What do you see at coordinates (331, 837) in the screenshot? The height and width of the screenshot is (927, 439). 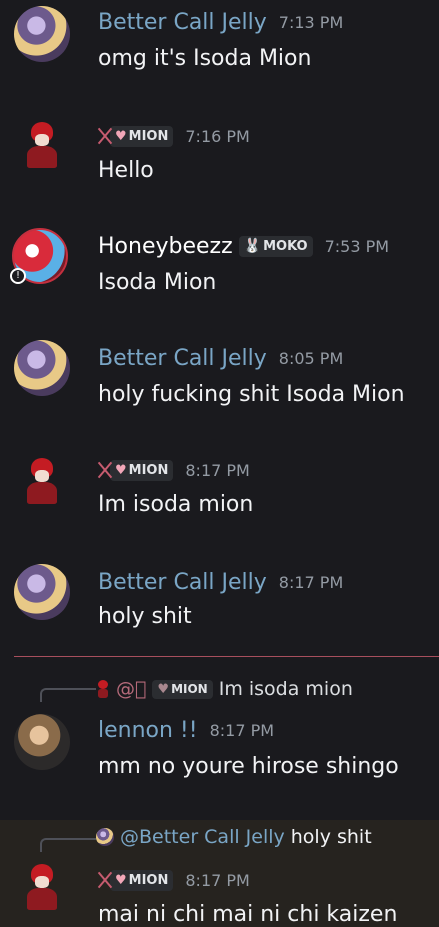 I see `reply-text: holy shit` at bounding box center [331, 837].